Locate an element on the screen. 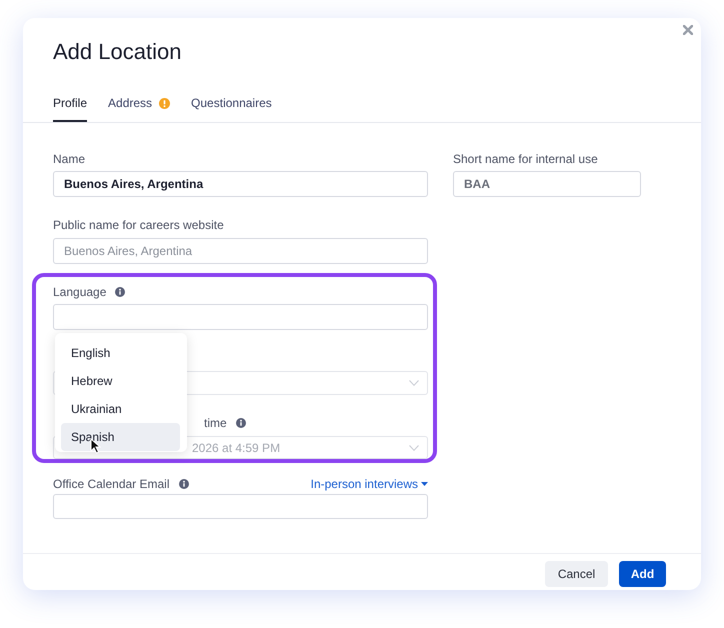 Image resolution: width=724 pixels, height=628 pixels. field-label: Short name for internal use is located at coordinates (525, 159).